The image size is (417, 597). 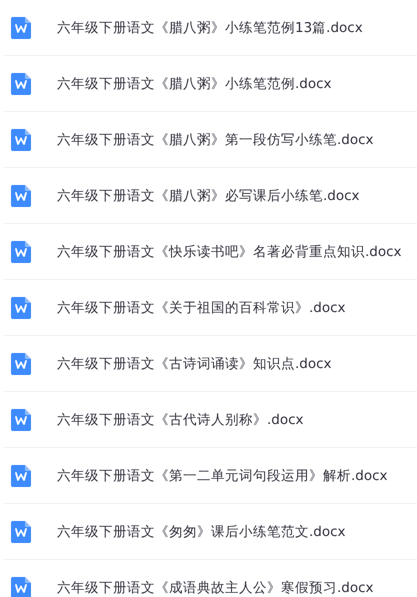 What do you see at coordinates (210, 27) in the screenshot?
I see `file-name: 六年级下册语文《腊八粥》小练笔范例13篇.docx` at bounding box center [210, 27].